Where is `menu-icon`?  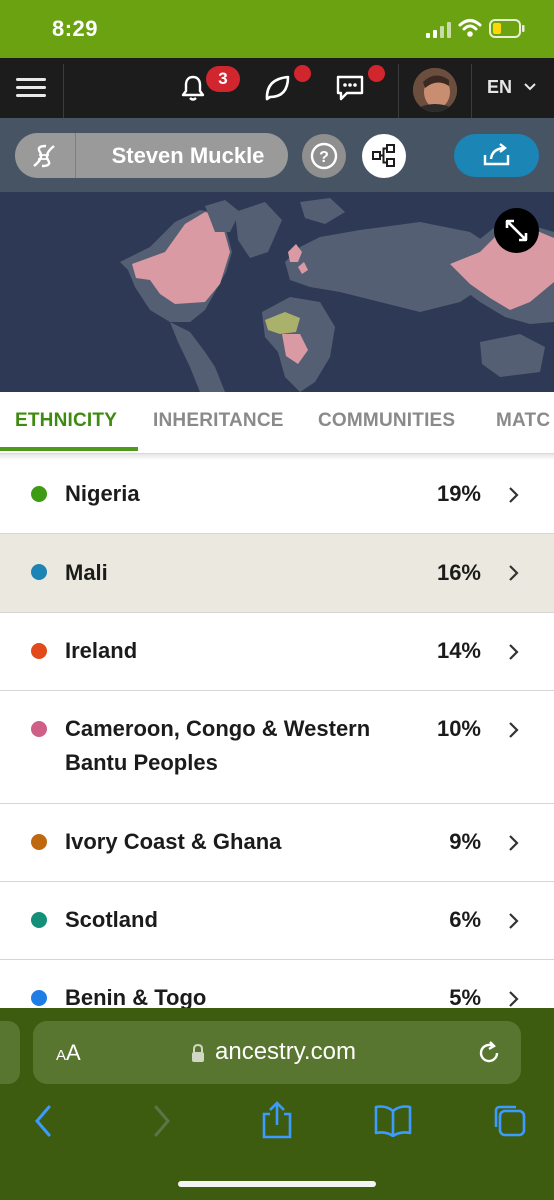
menu-icon is located at coordinates (31, 88).